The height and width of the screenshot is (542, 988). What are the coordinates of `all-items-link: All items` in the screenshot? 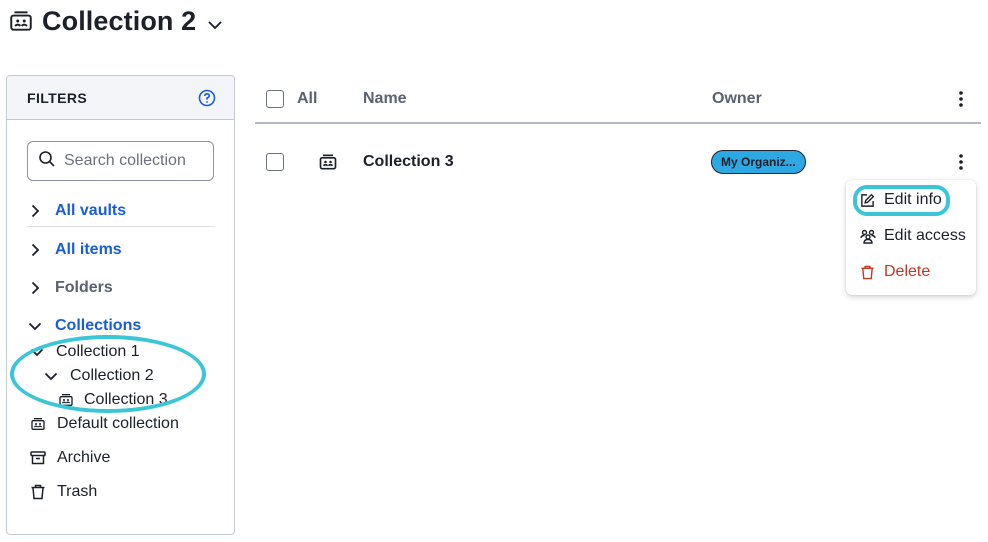 It's located at (88, 250).